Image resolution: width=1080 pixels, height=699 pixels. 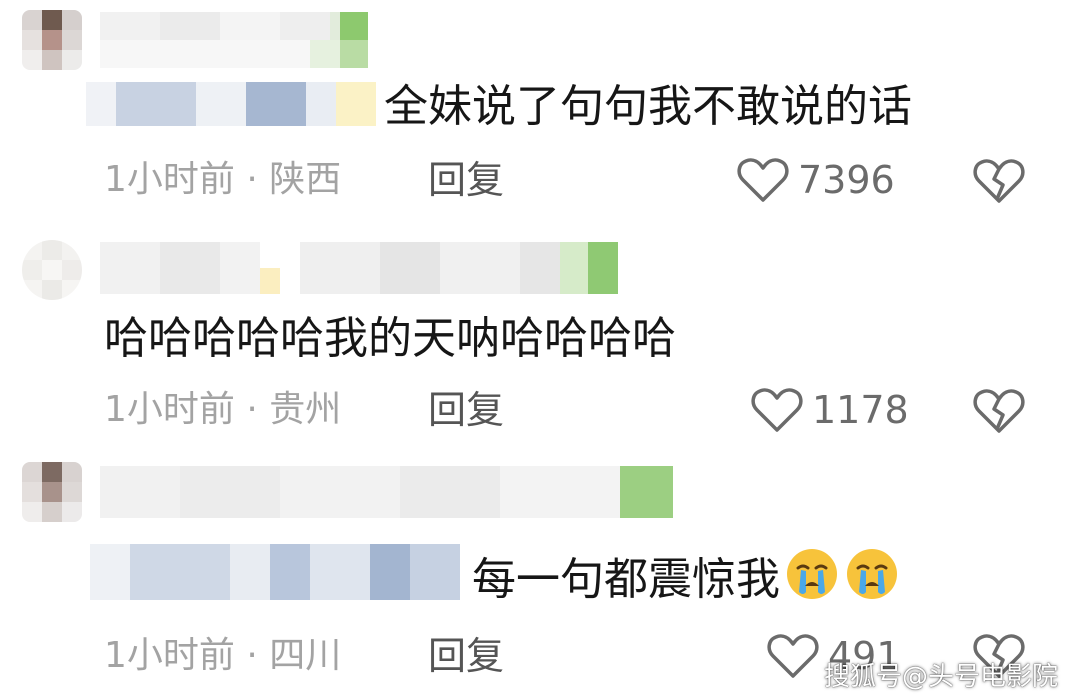 What do you see at coordinates (940, 677) in the screenshot?
I see `watermark: 搜狐号@头号电影院` at bounding box center [940, 677].